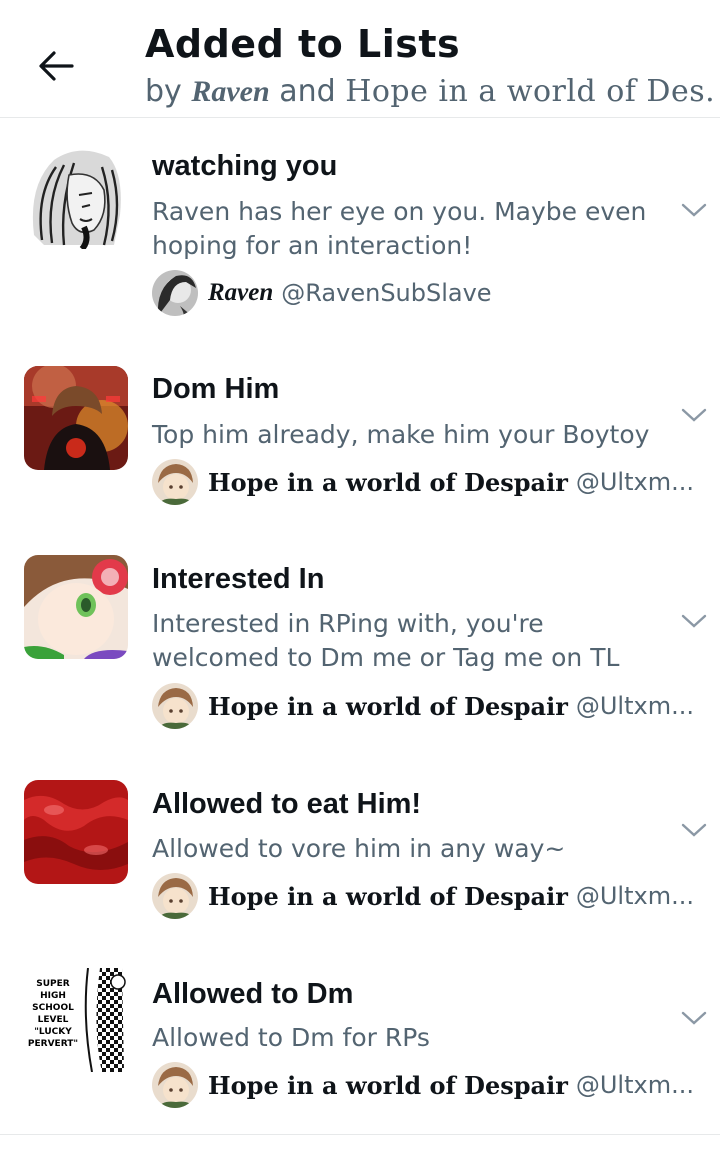 Image resolution: width=720 pixels, height=1175 pixels. What do you see at coordinates (76, 832) in the screenshot?
I see `red-texture-thumbnail` at bounding box center [76, 832].